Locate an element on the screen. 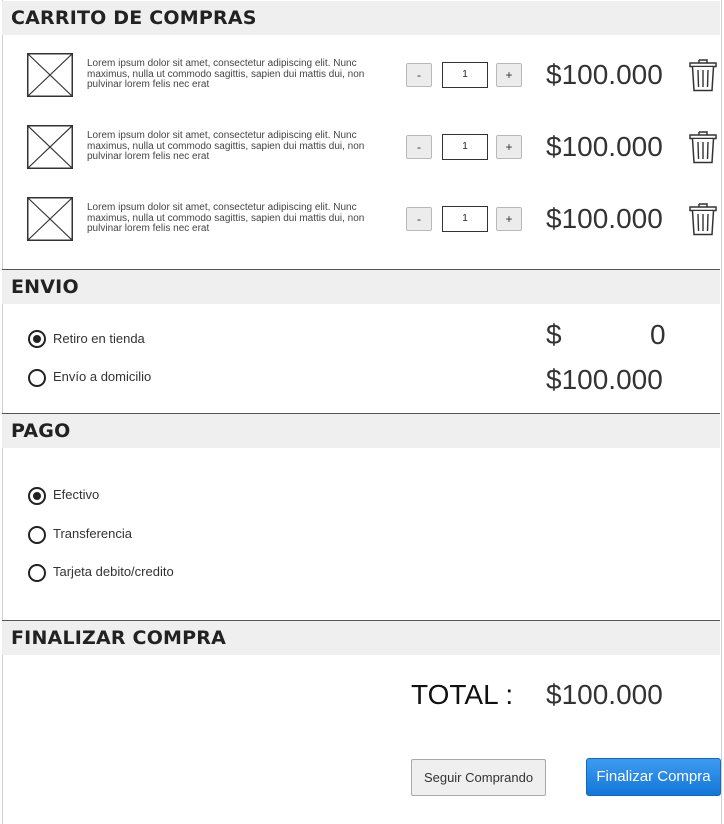 The height and width of the screenshot is (824, 724). finish-purchase-button: Finalizar Compra is located at coordinates (653, 777).